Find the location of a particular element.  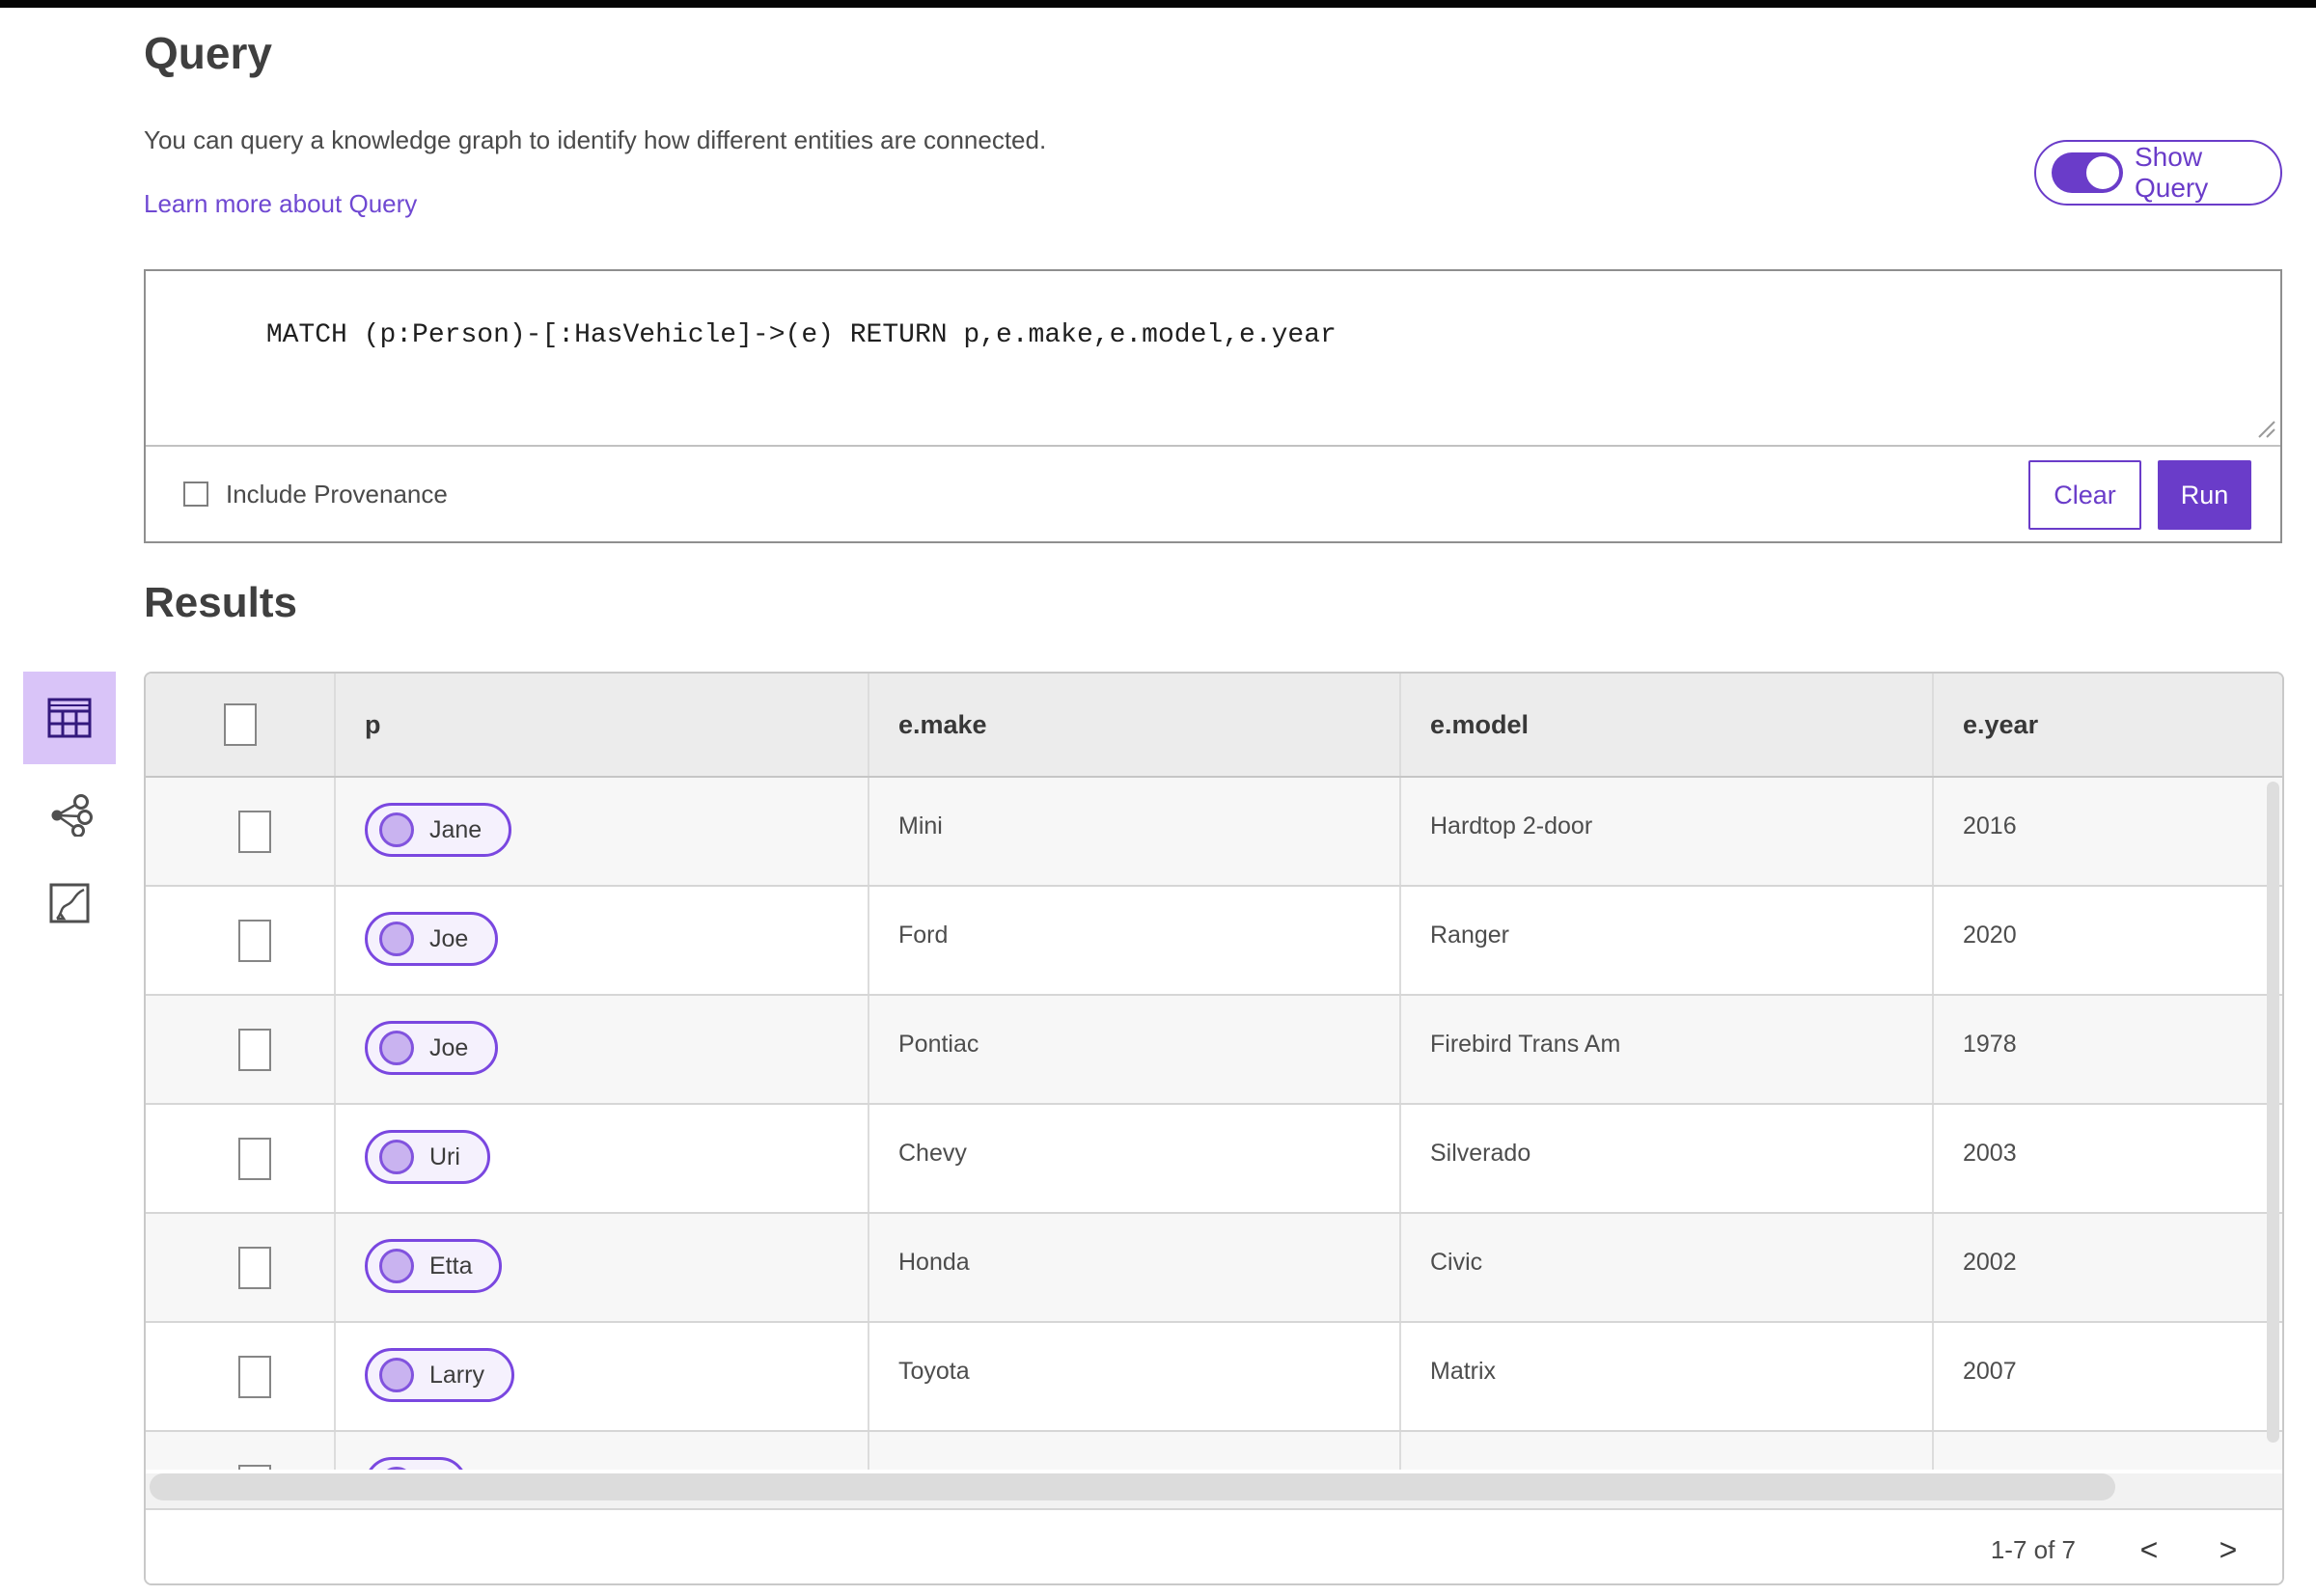

cell-model: Ranger is located at coordinates (1665, 941).